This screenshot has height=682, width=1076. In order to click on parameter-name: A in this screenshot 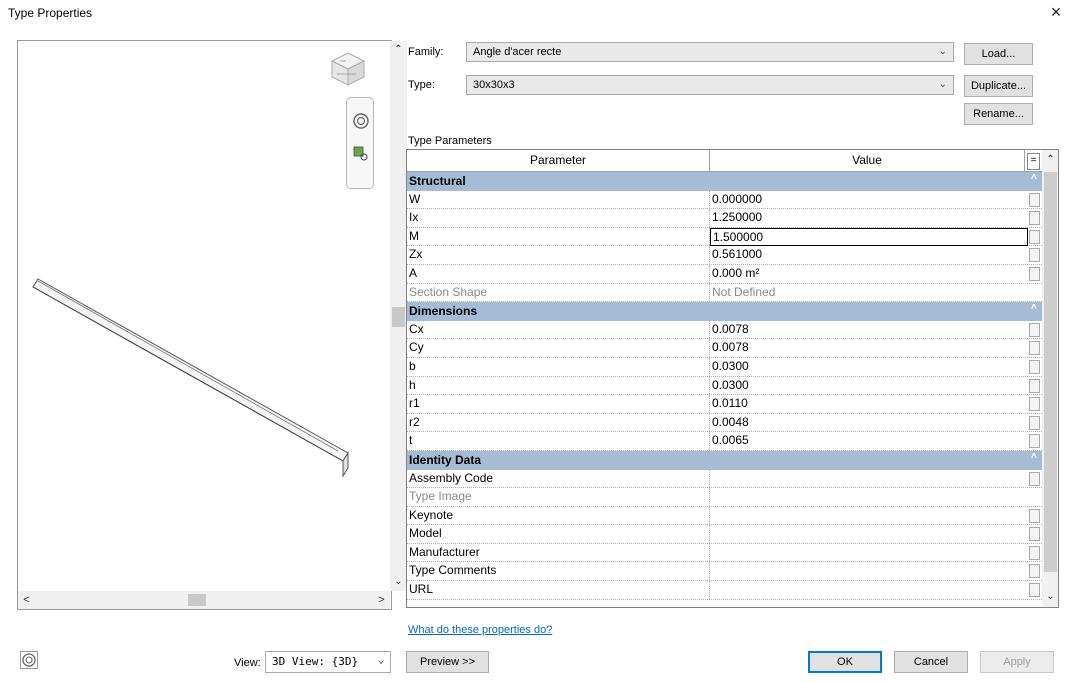, I will do `click(413, 272)`.